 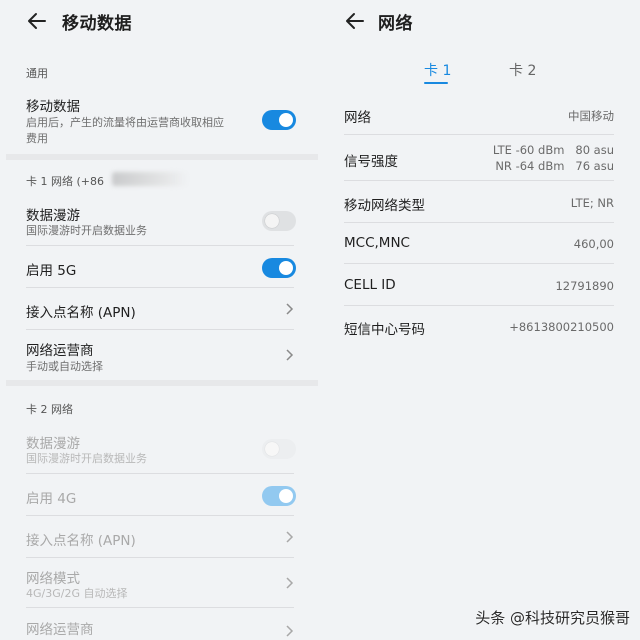 I want to click on row-value: LTE; NR, so click(x=592, y=203).